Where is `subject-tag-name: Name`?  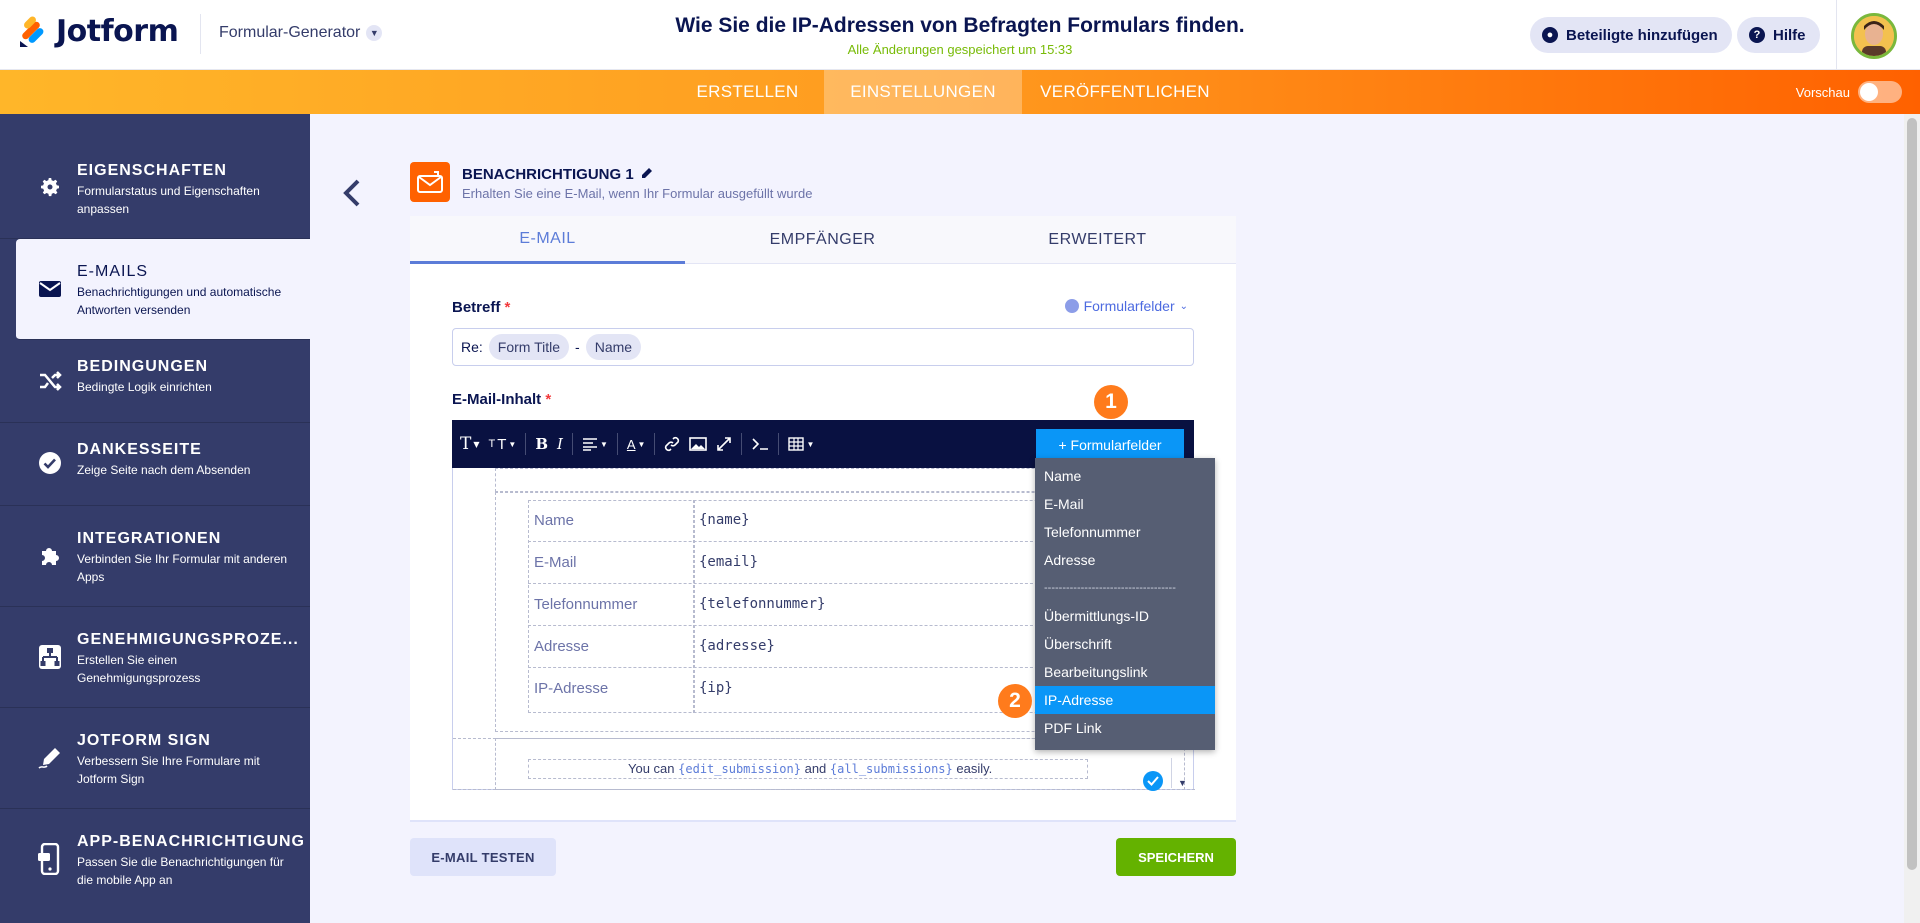
subject-tag-name: Name is located at coordinates (613, 347).